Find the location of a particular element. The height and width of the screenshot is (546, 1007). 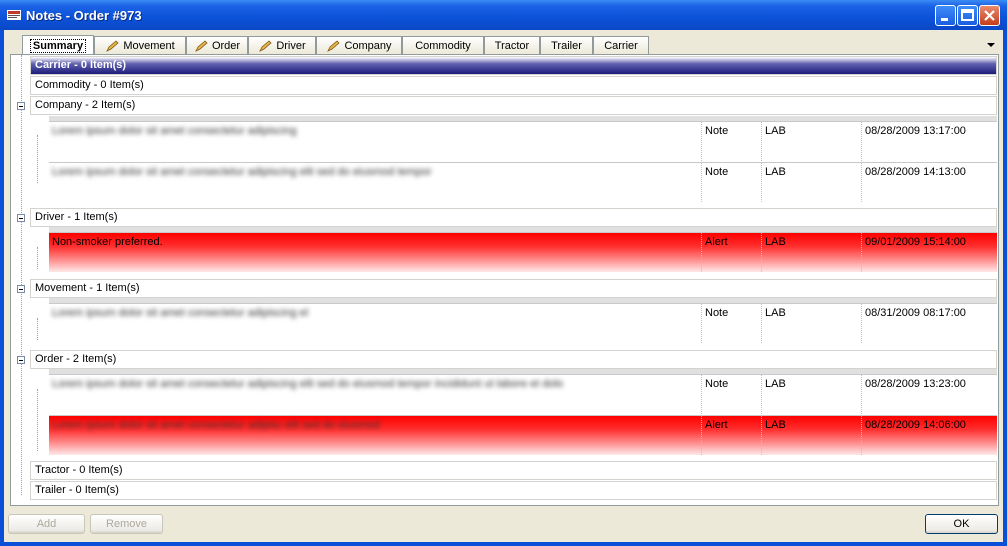

group-tractor: Tractor - 0 Item(s) is located at coordinates (513, 470).